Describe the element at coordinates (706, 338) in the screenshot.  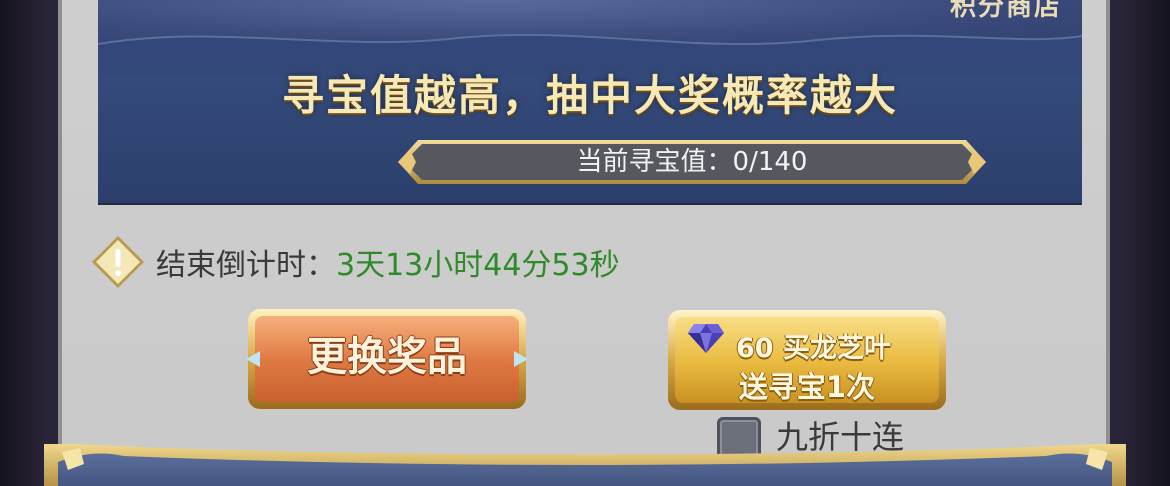
I see `diamond-gem-icon` at that location.